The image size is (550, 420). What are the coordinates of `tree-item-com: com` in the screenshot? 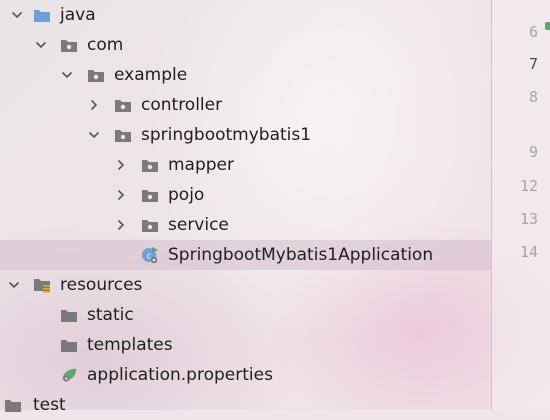 It's located at (245, 45).